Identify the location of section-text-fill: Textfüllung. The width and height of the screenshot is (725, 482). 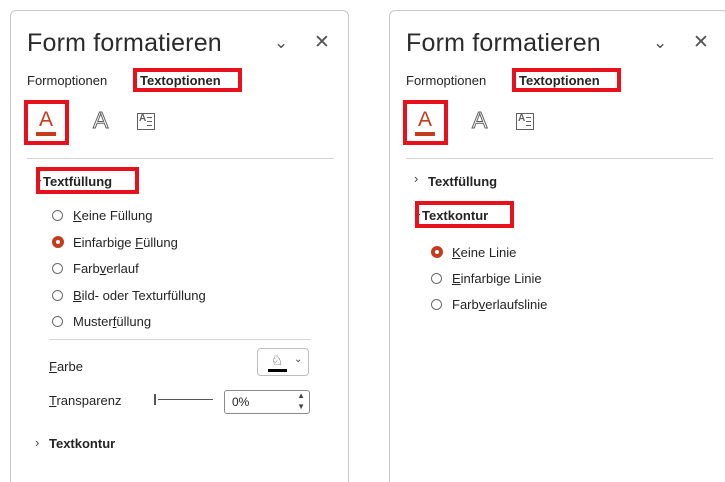
(462, 181).